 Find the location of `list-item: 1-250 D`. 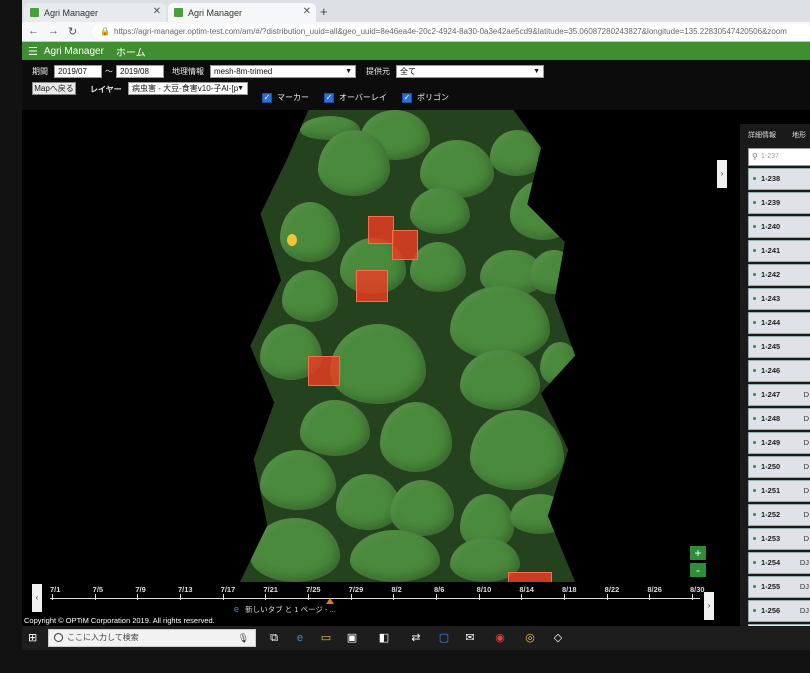

list-item: 1-250 D is located at coordinates (779, 467).